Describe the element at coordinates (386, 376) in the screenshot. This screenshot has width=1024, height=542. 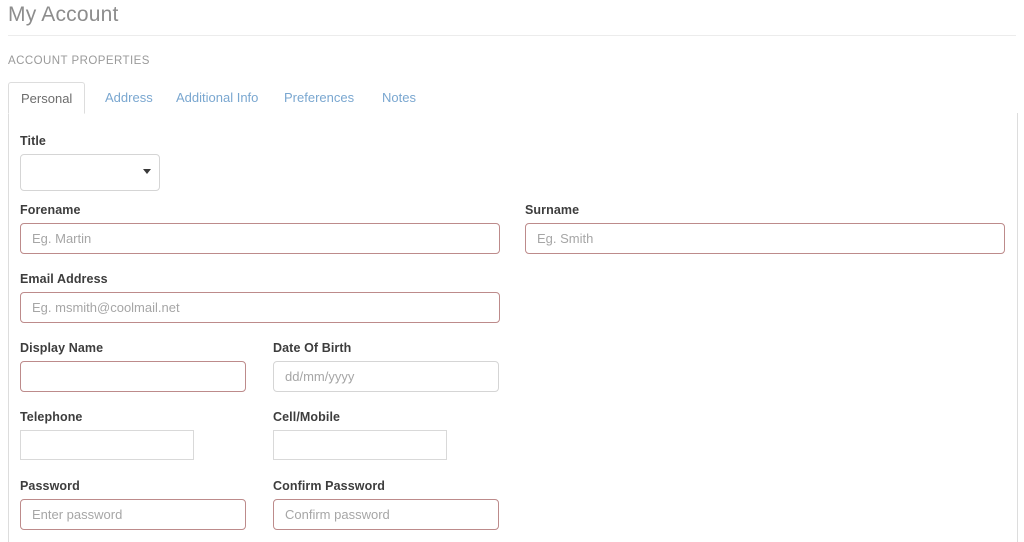
I see `date-of-birth-input` at that location.